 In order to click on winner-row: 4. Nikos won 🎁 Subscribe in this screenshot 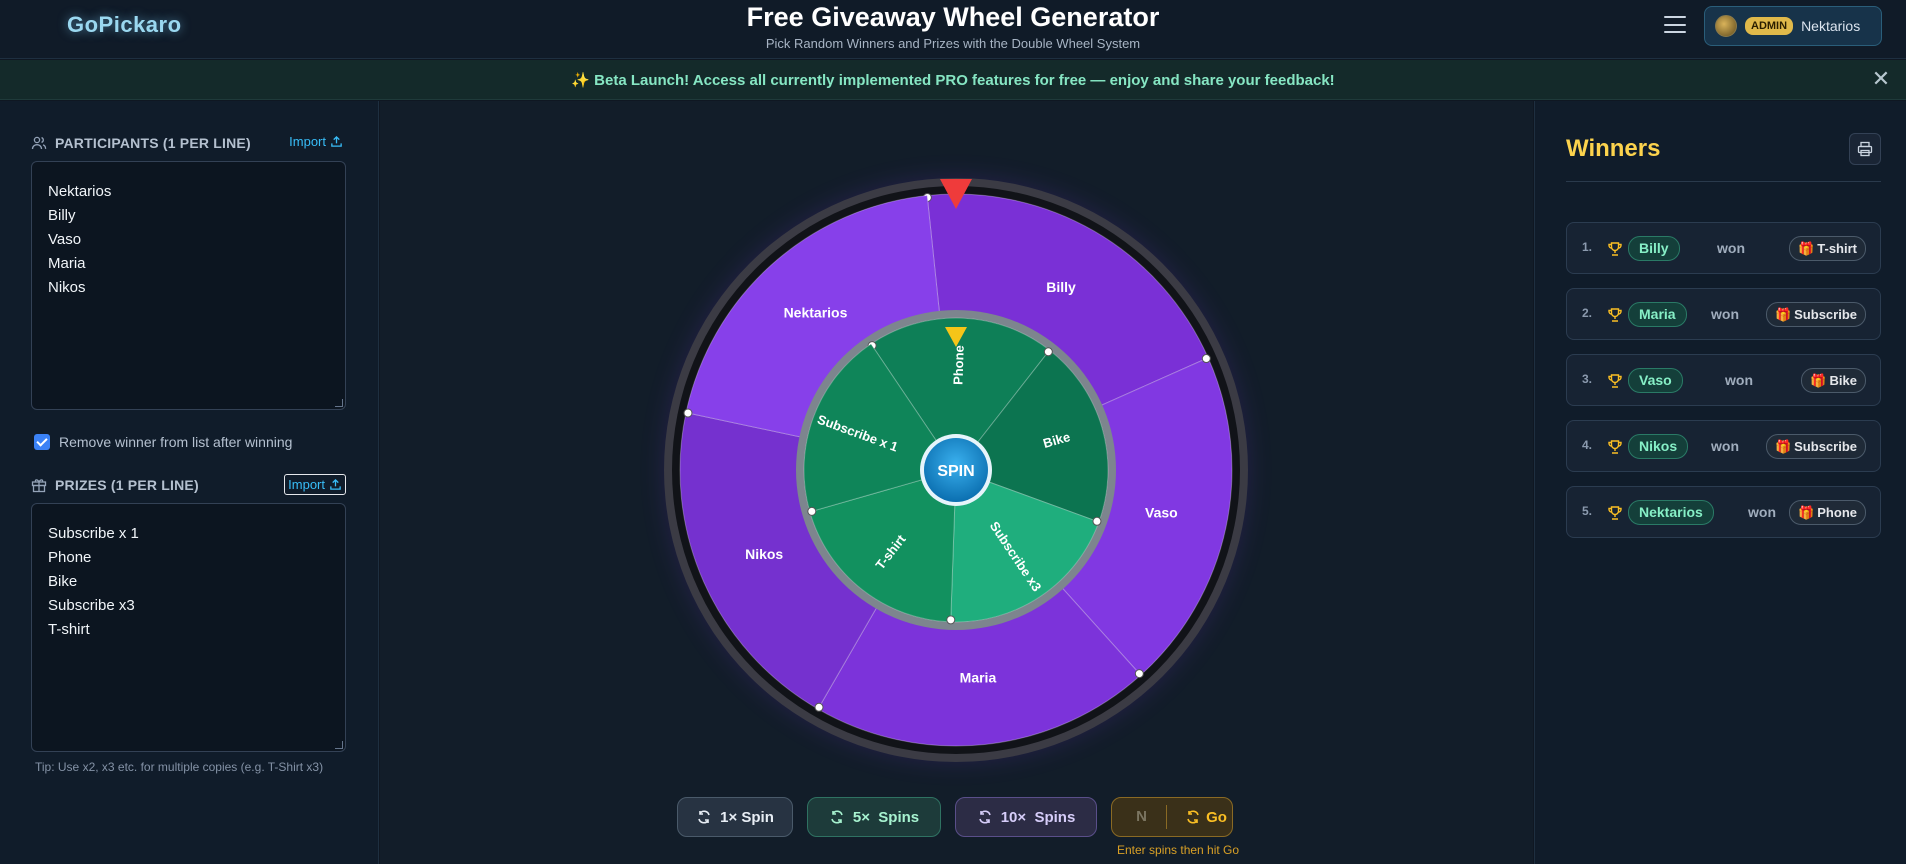, I will do `click(1723, 446)`.